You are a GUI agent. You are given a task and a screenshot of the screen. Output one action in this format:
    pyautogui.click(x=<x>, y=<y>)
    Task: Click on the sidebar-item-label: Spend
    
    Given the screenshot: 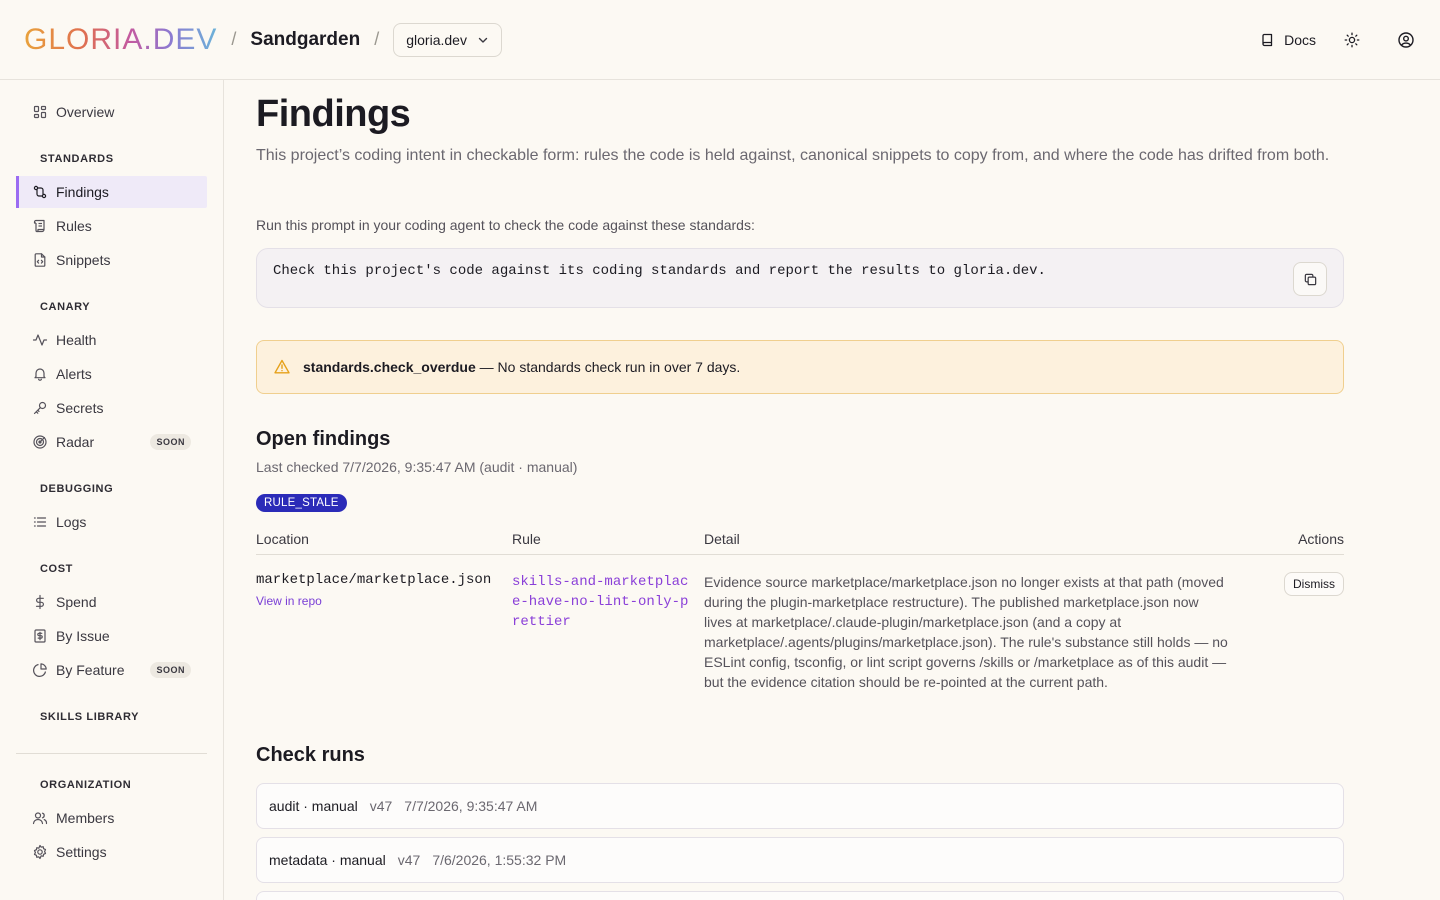 What is the action you would take?
    pyautogui.click(x=76, y=602)
    